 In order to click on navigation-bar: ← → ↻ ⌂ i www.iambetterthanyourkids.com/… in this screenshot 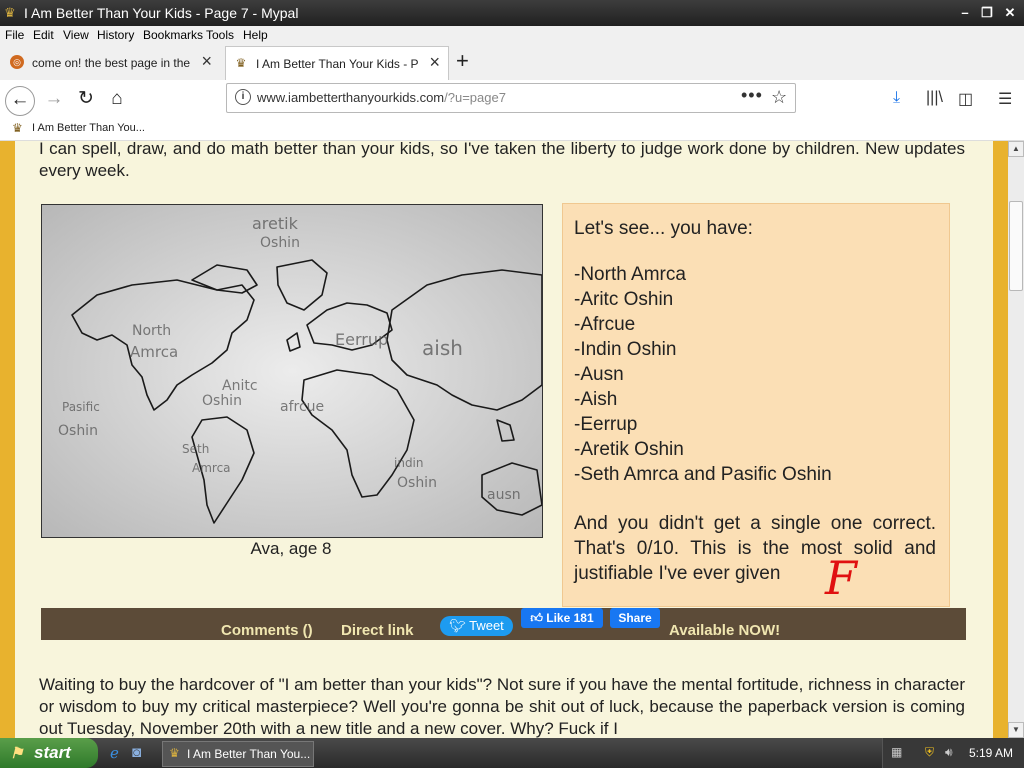, I will do `click(512, 99)`.